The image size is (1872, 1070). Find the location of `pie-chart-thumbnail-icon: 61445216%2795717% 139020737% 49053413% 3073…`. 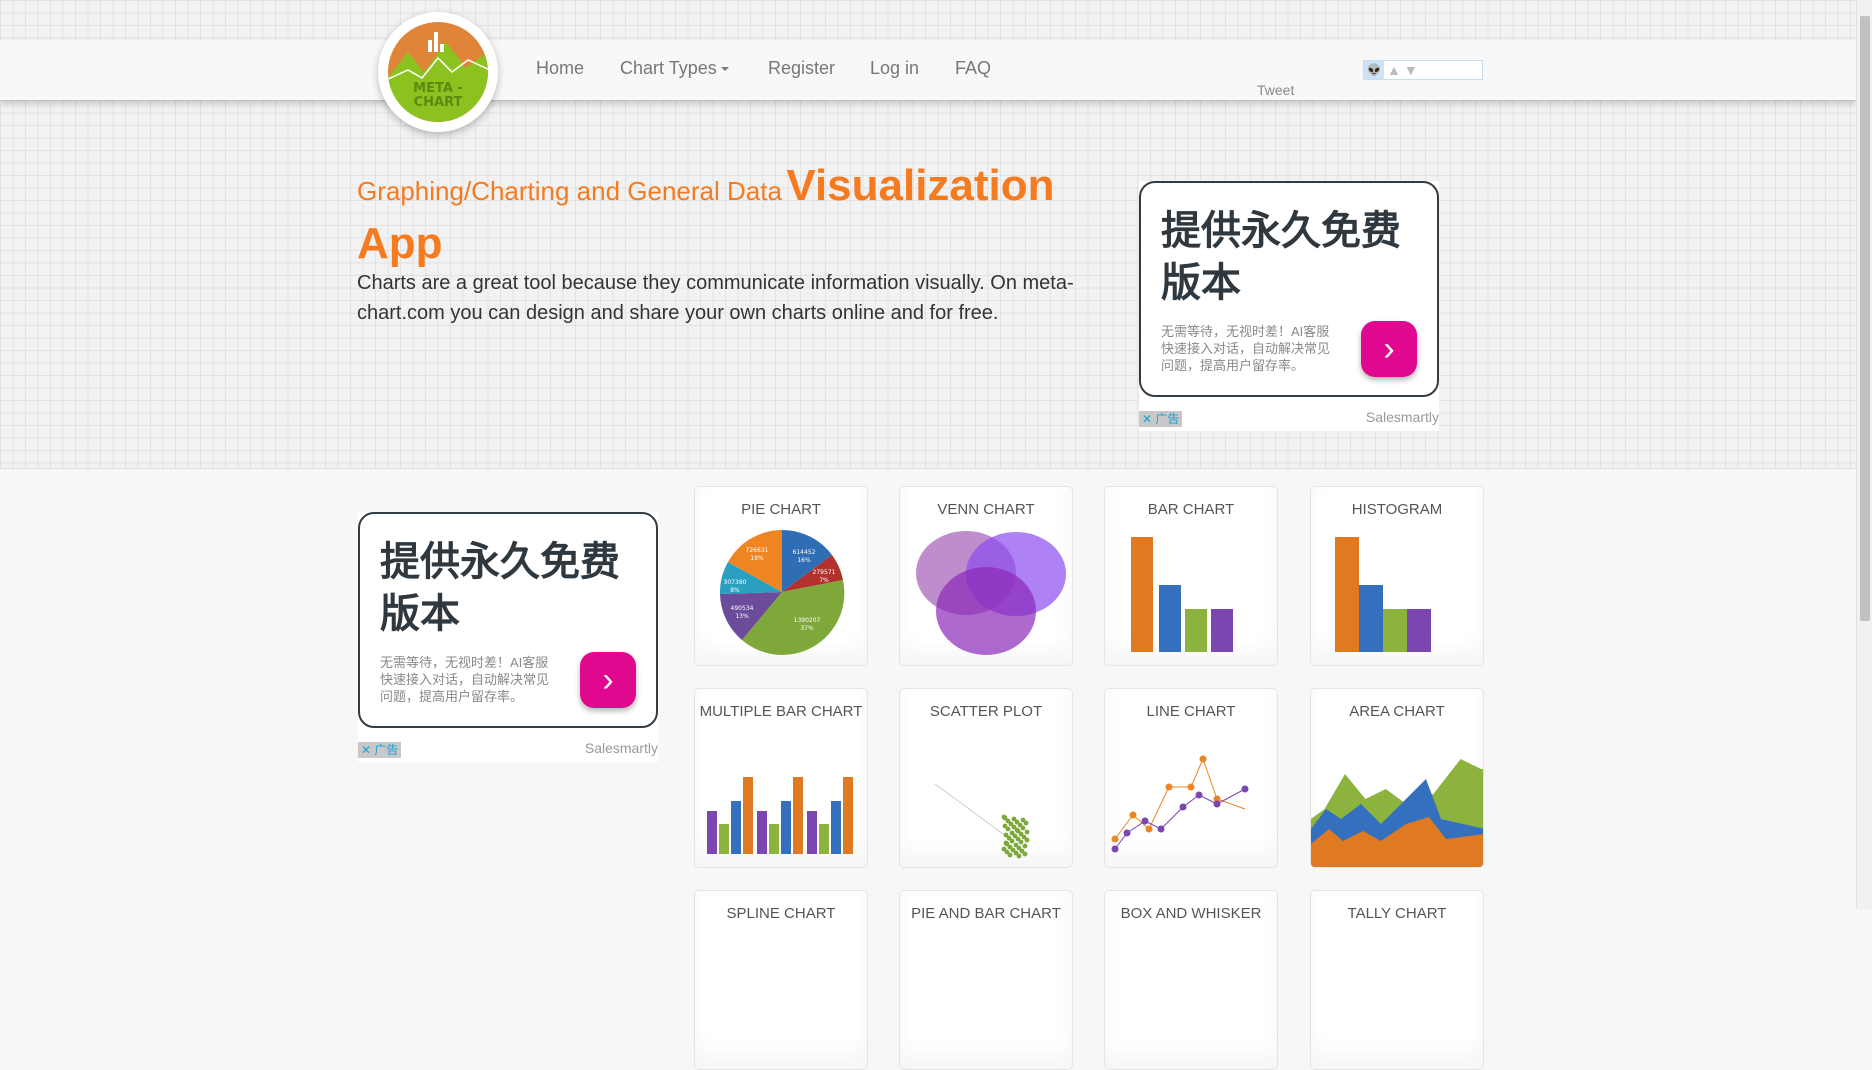

pie-chart-thumbnail-icon: 61445216%2795717% 139020737% 49053413% 3073… is located at coordinates (782, 592).